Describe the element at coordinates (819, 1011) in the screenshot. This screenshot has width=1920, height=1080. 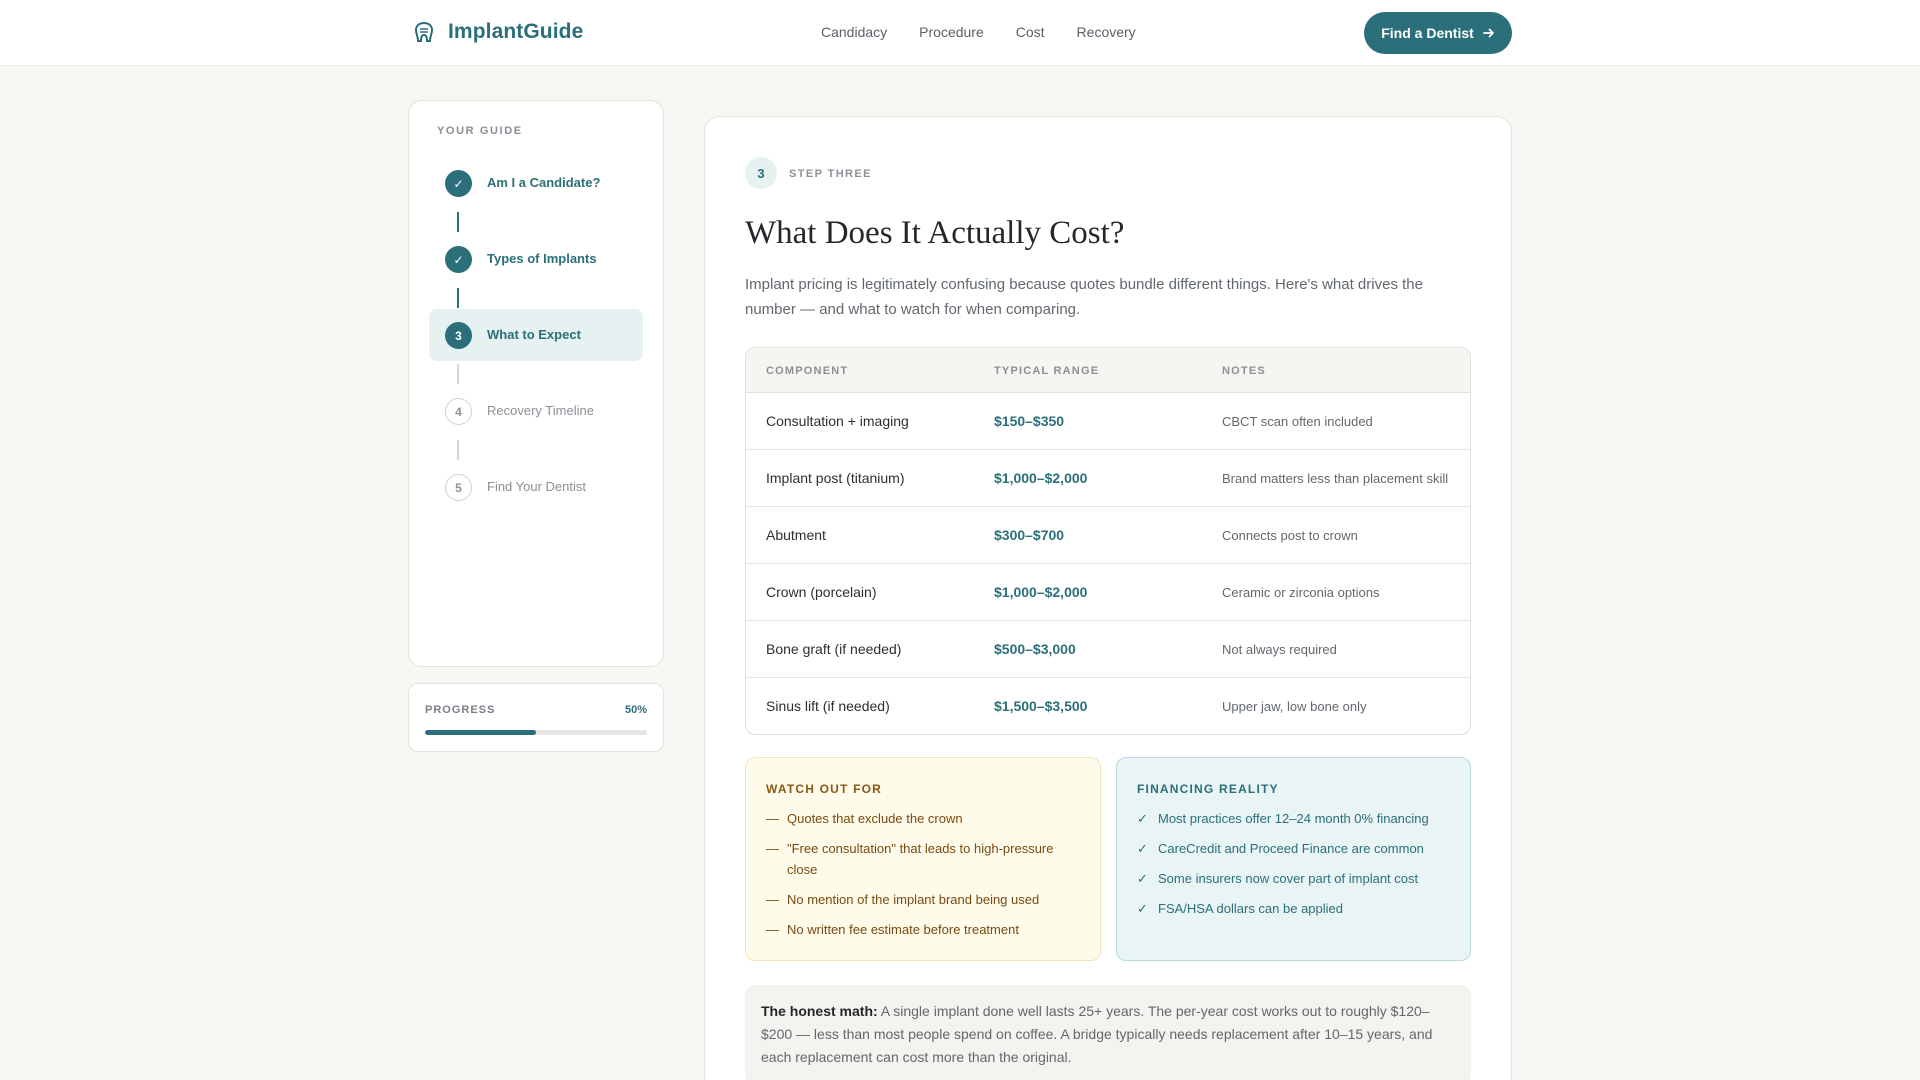
I see `honest-math-lead: The honest math:` at that location.